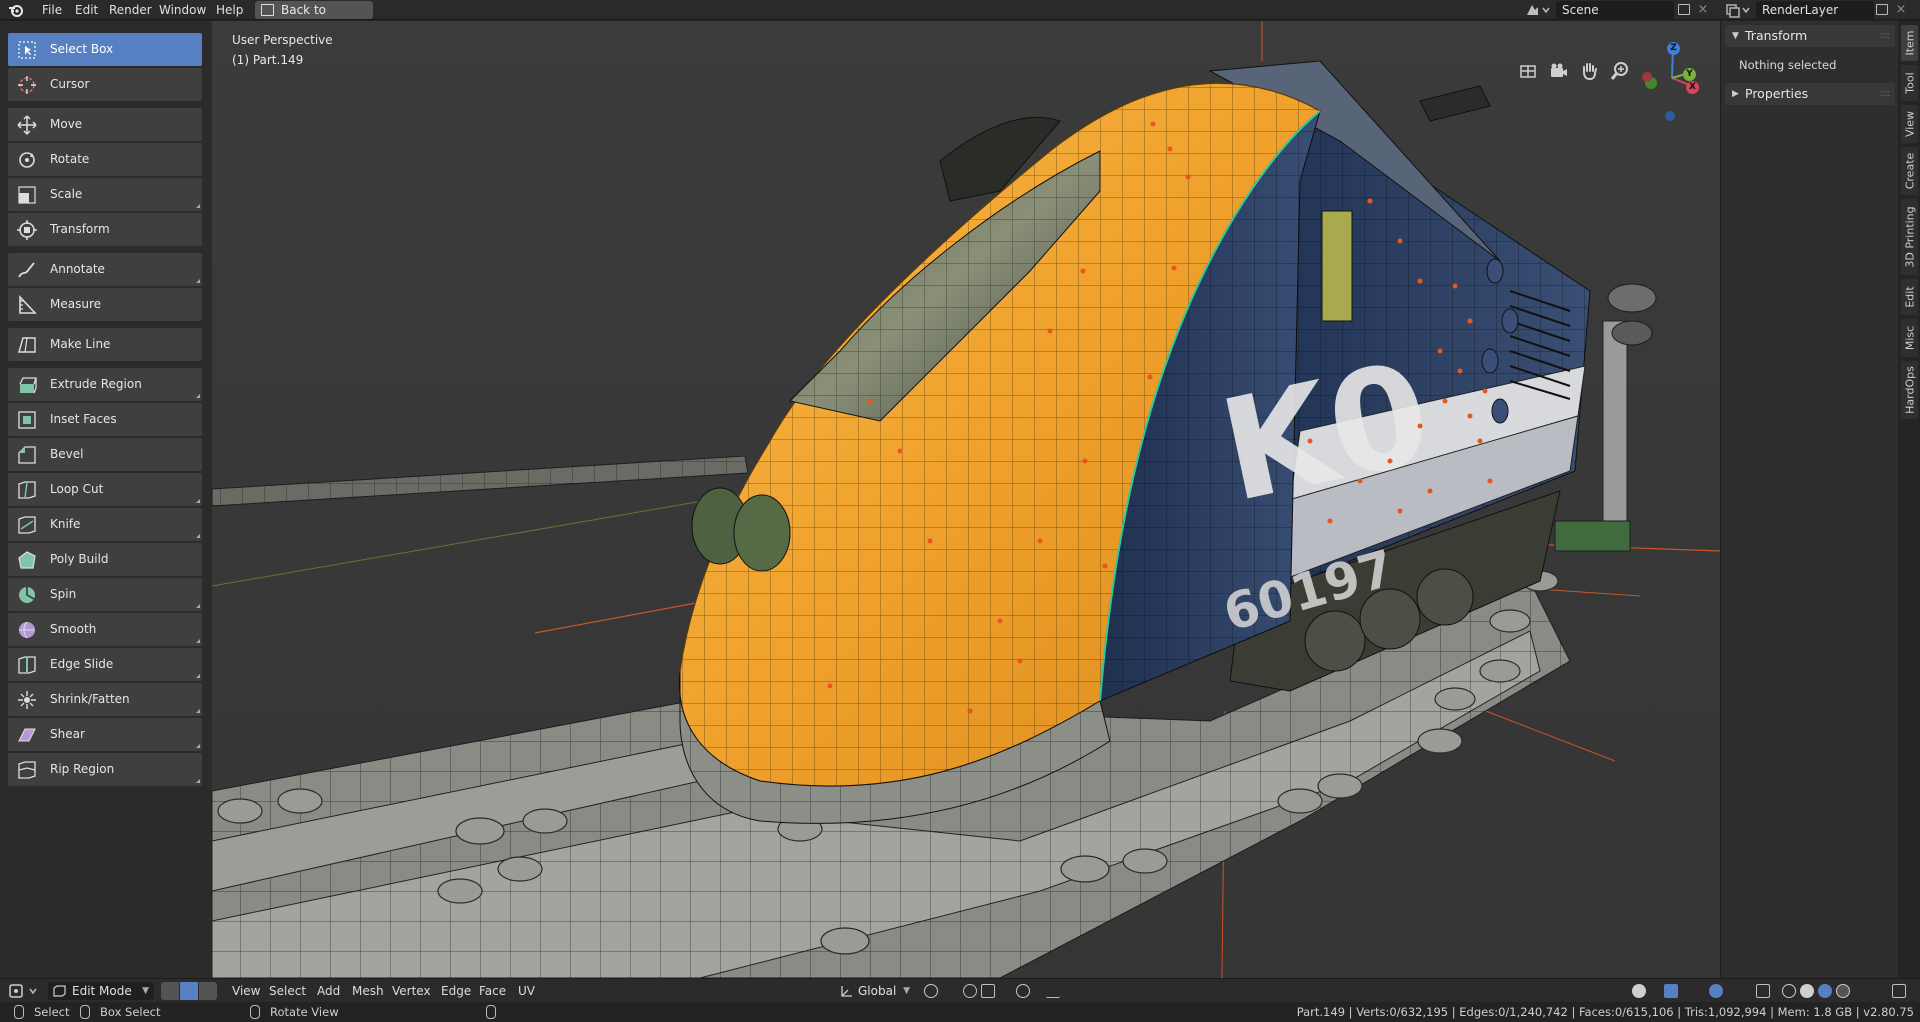 This screenshot has width=1920, height=1022. I want to click on mode-dropdown: Edit Mode ▼, so click(101, 991).